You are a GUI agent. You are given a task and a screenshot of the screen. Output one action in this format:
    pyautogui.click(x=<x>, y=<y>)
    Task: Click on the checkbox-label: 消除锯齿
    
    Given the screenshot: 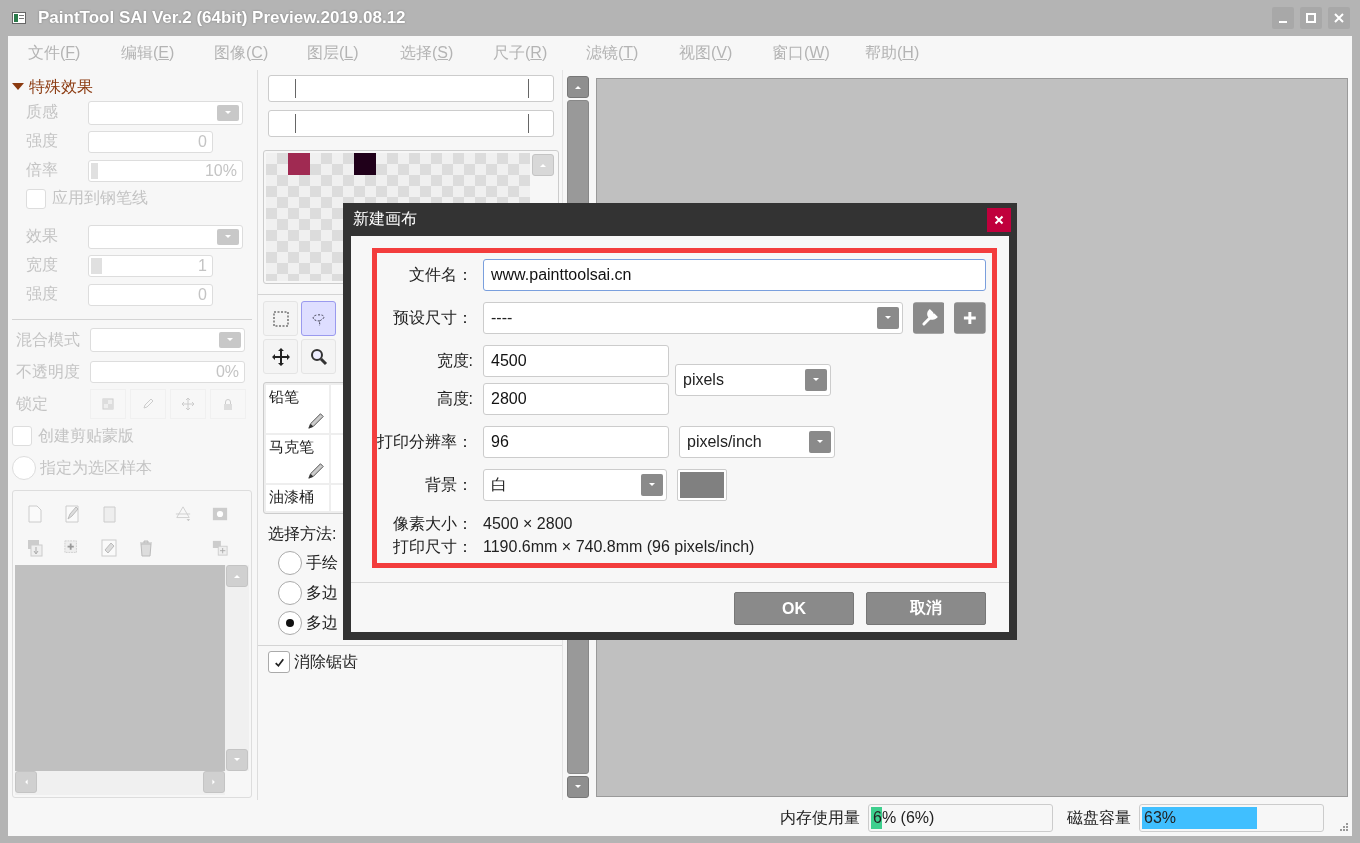 What is the action you would take?
    pyautogui.click(x=326, y=661)
    